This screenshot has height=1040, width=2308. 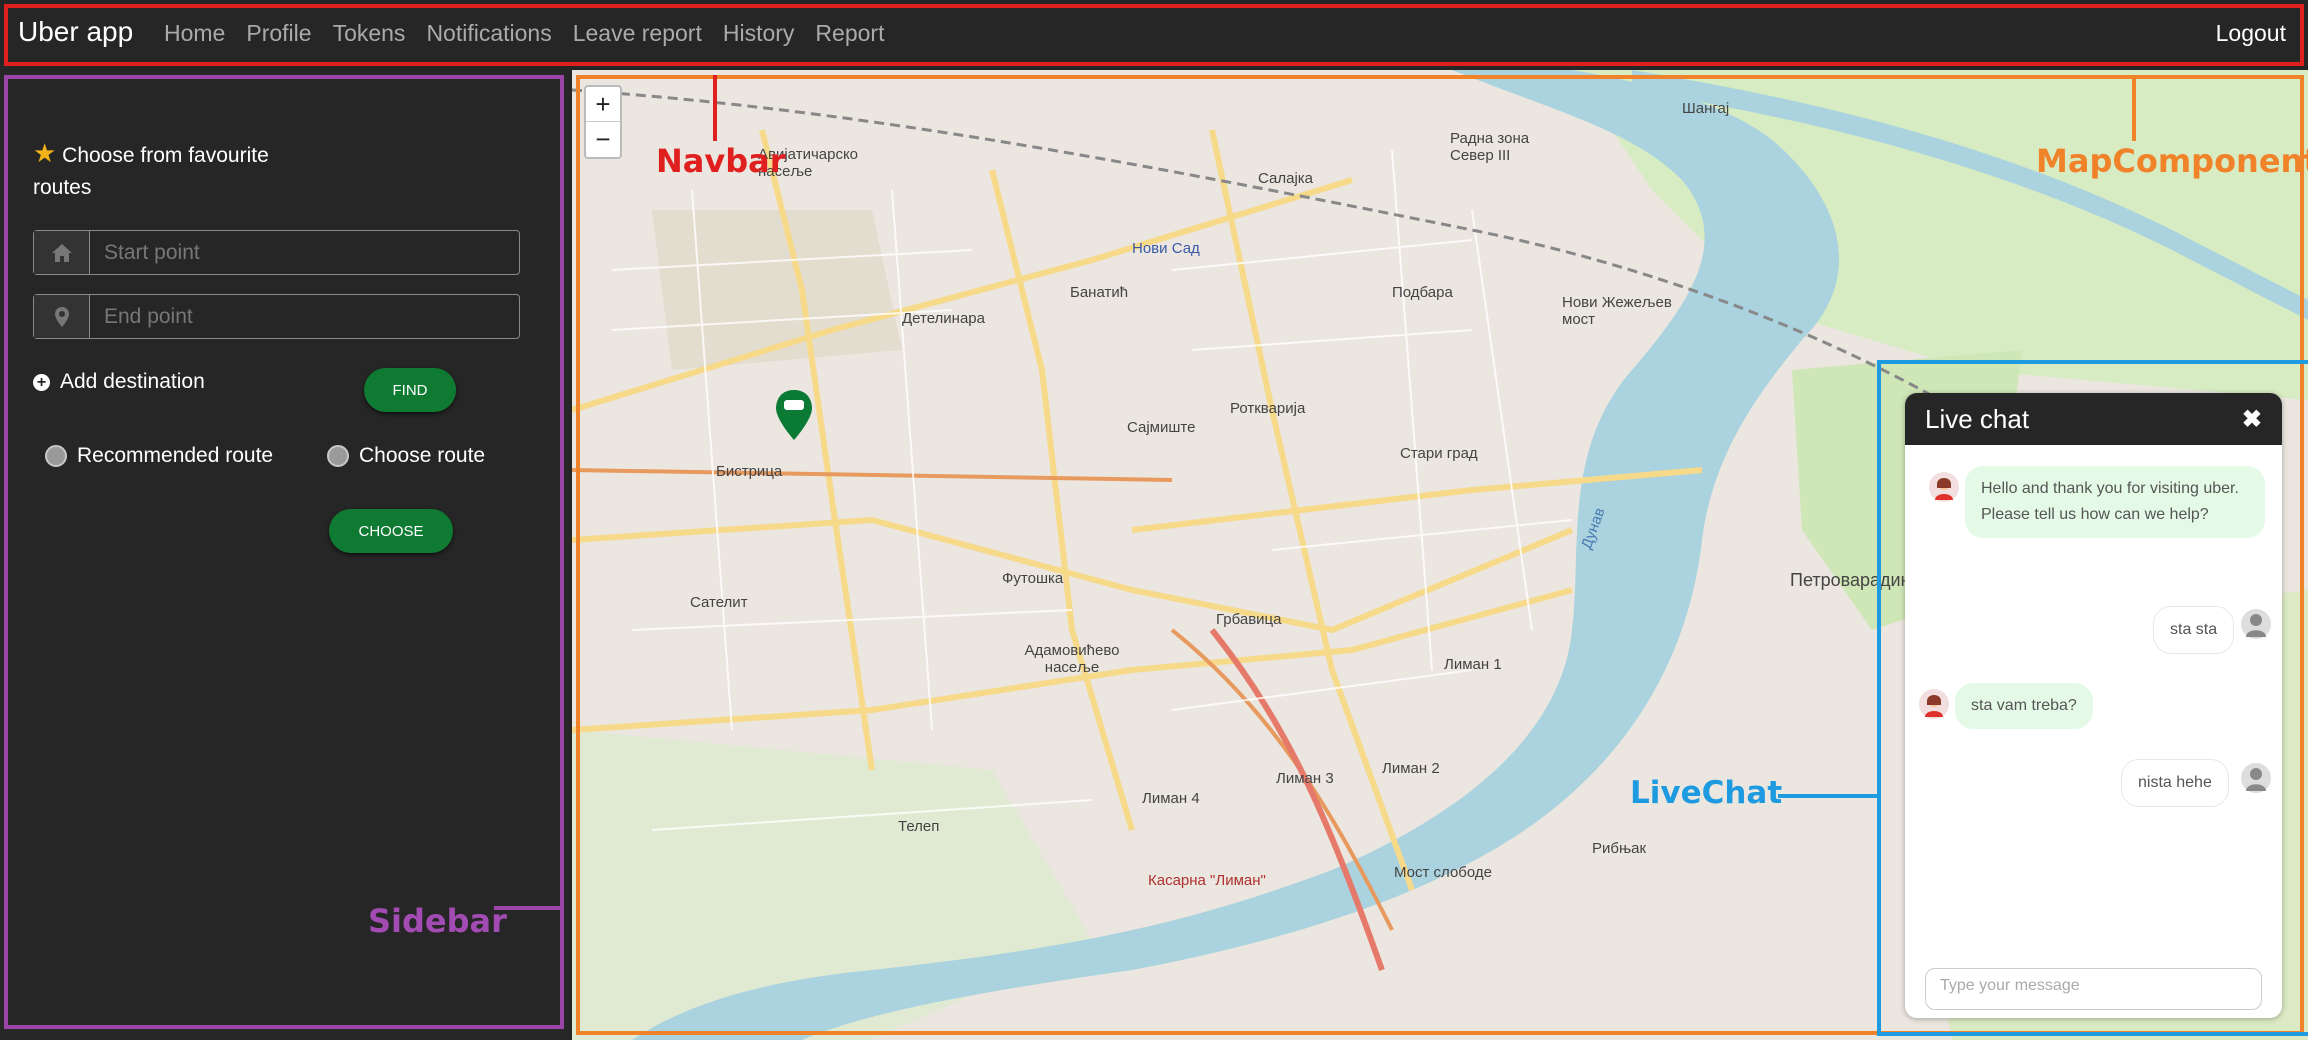 What do you see at coordinates (151, 171) in the screenshot?
I see `favourite-routes-label: Choose from favourite routes` at bounding box center [151, 171].